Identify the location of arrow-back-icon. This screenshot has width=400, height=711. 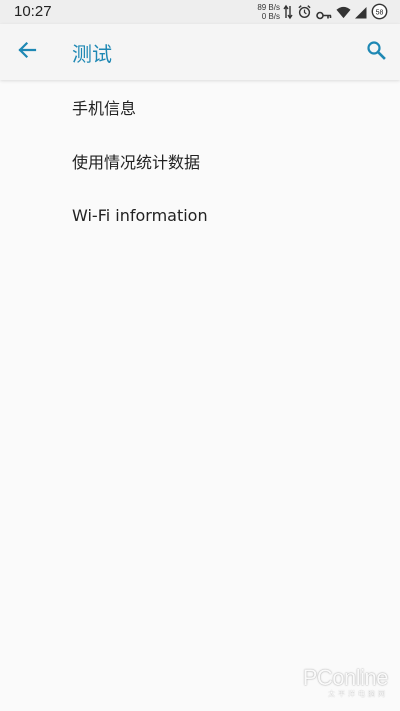
(27, 52).